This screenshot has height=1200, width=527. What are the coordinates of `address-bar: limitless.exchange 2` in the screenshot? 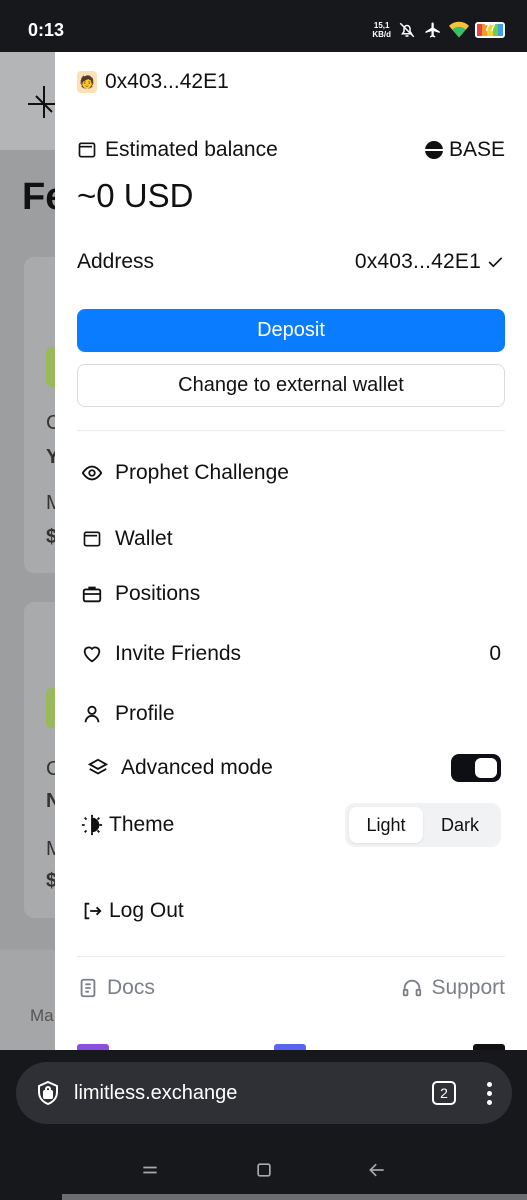 It's located at (264, 1093).